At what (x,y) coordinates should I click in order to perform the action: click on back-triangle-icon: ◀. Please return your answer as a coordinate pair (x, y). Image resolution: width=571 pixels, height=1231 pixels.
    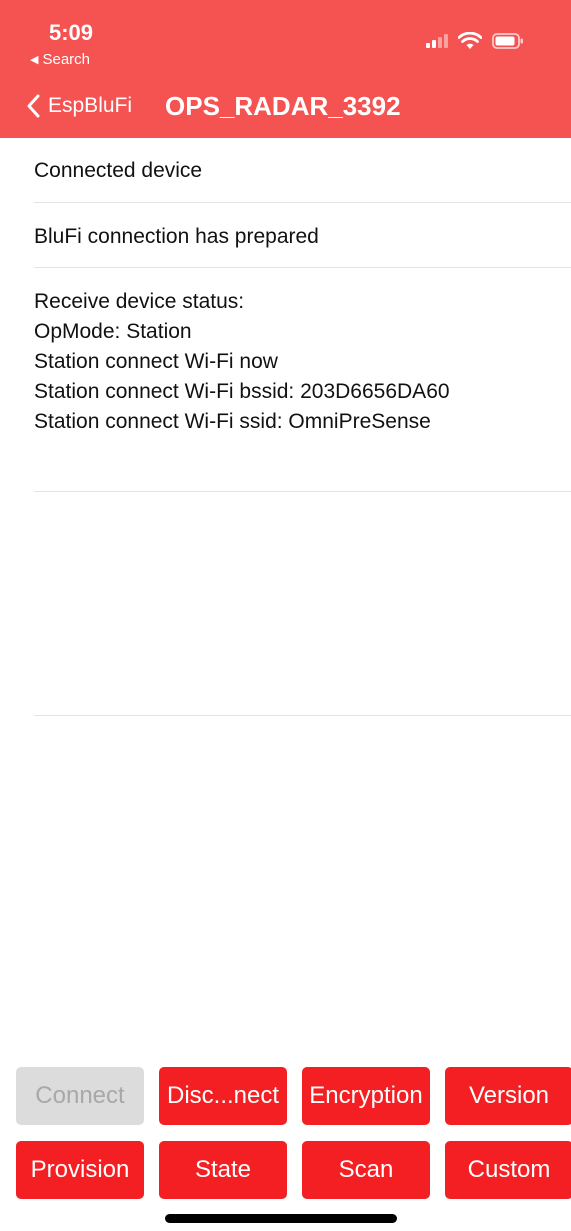
    Looking at the image, I should click on (34, 60).